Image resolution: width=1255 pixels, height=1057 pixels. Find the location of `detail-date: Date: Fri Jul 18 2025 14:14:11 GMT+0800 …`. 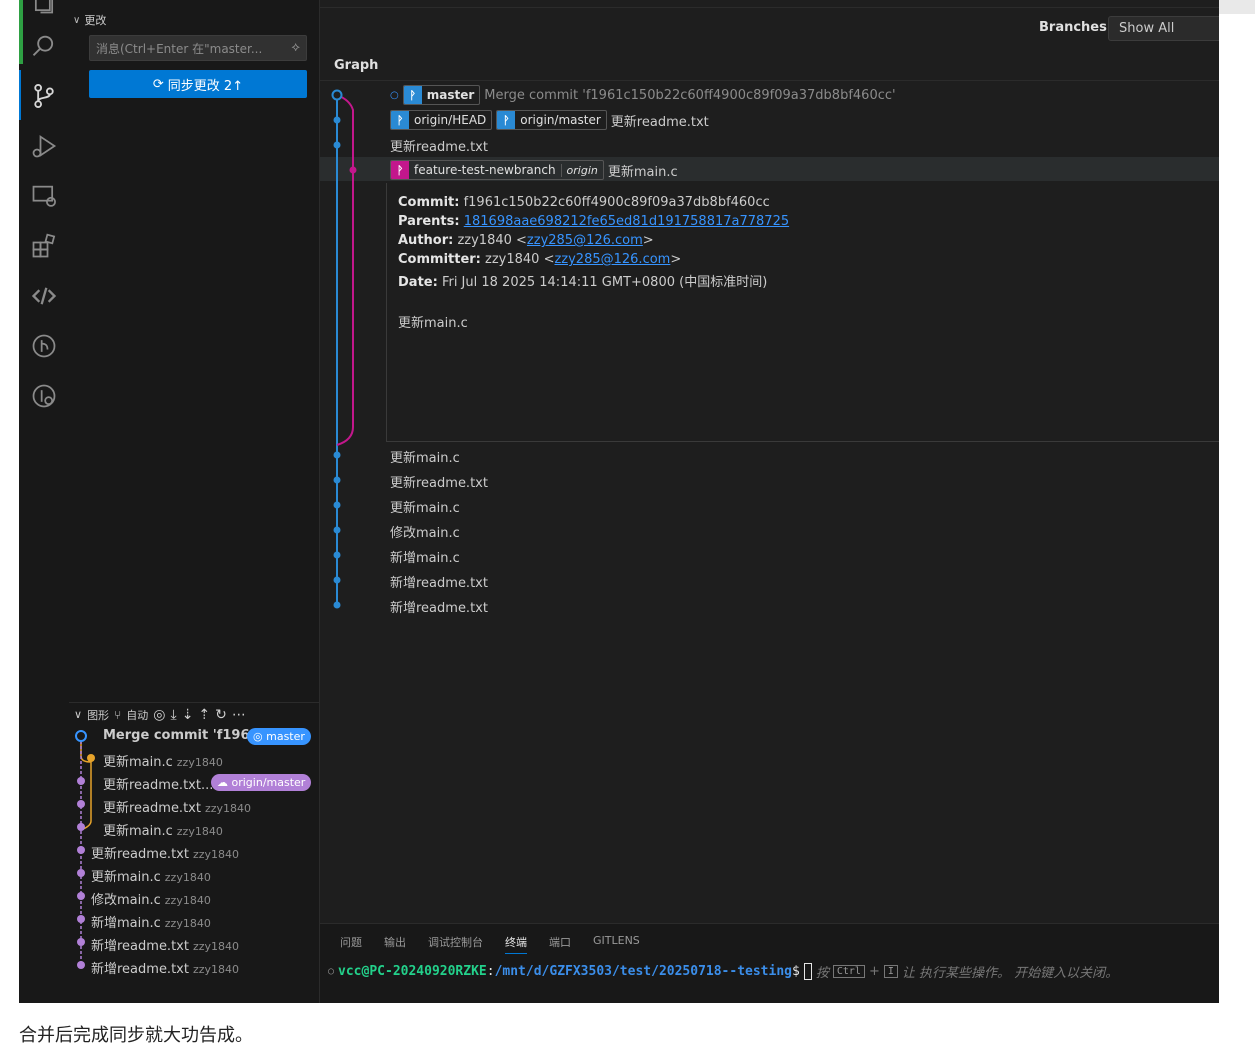

detail-date: Date: Fri Jul 18 2025 14:14:11 GMT+0800 … is located at coordinates (582, 280).